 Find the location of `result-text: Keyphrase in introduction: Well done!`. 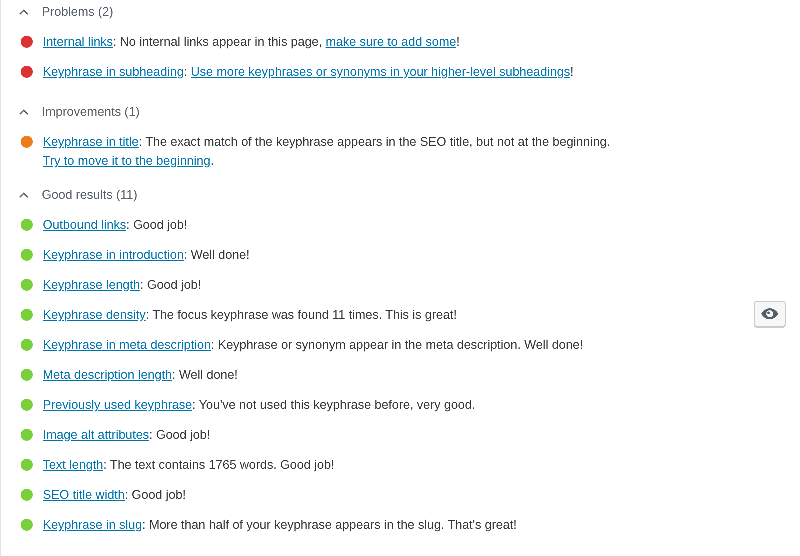

result-text: Keyphrase in introduction: Well done! is located at coordinates (147, 255).